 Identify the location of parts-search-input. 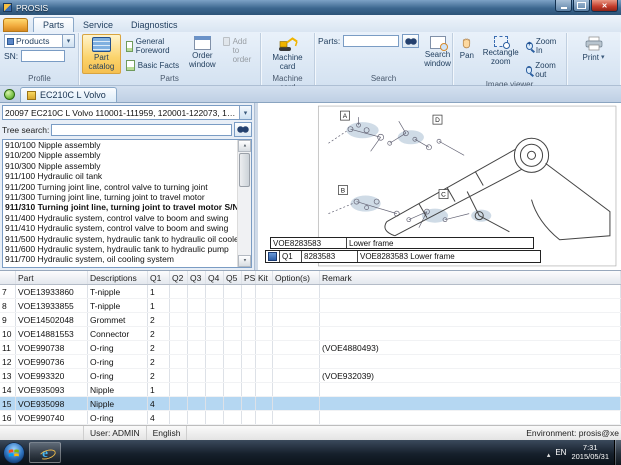
(371, 41).